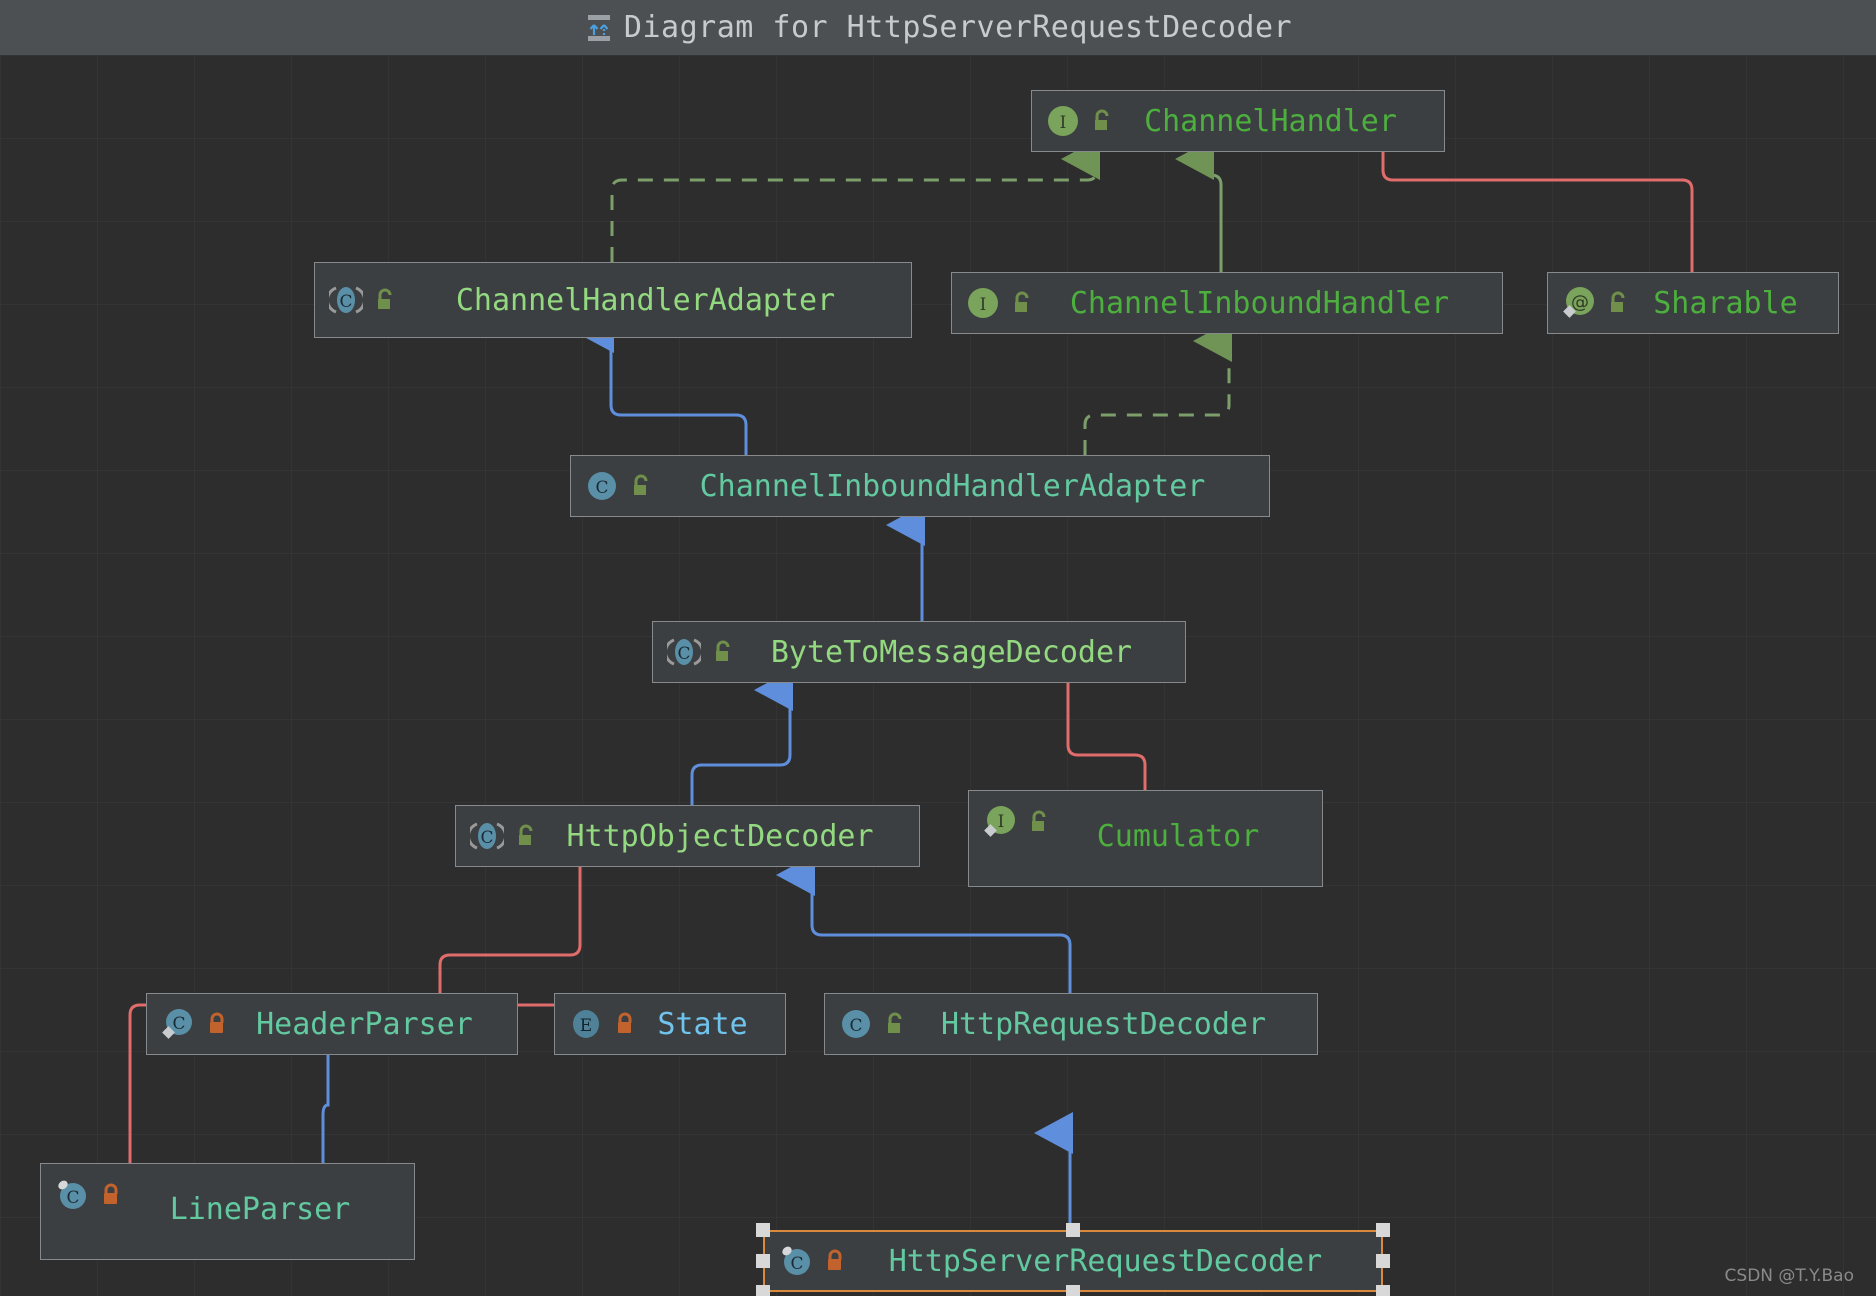 Image resolution: width=1876 pixels, height=1296 pixels. What do you see at coordinates (702, 1024) in the screenshot?
I see `node-label: State` at bounding box center [702, 1024].